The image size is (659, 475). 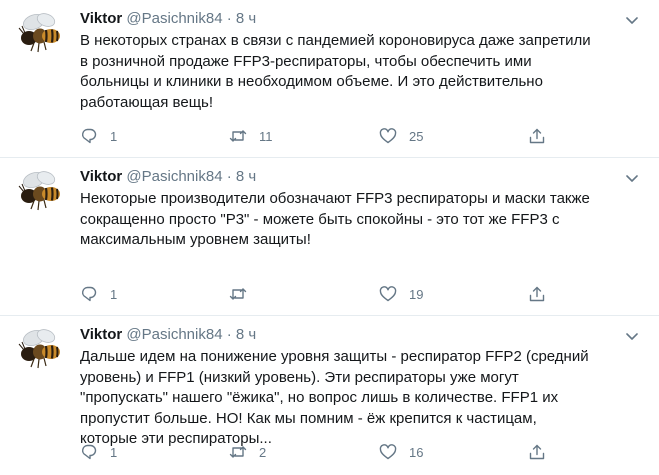 What do you see at coordinates (401, 294) in the screenshot?
I see `like-button: 19` at bounding box center [401, 294].